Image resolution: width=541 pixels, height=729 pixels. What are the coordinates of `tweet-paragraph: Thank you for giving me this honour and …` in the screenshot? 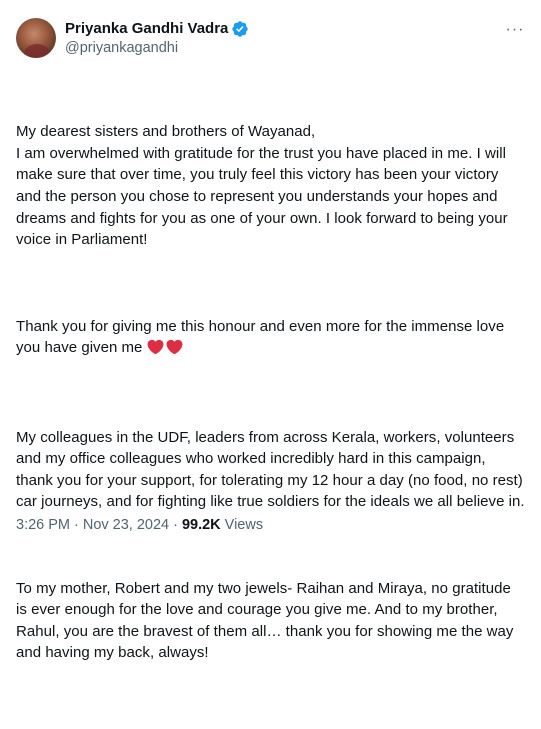 It's located at (270, 339).